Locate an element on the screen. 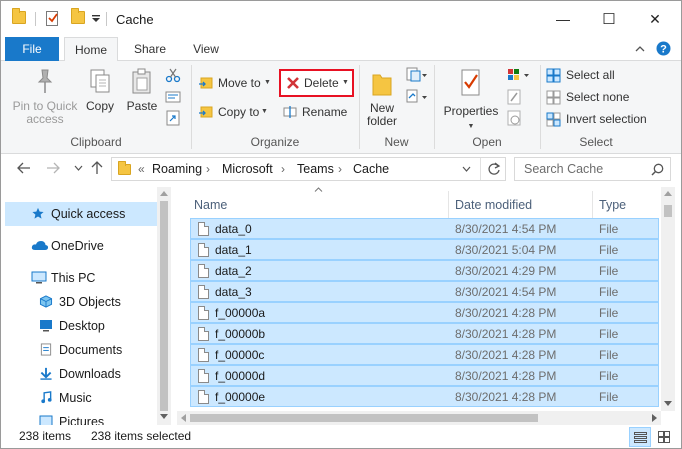  nav-label: 3D Objects is located at coordinates (90, 302).